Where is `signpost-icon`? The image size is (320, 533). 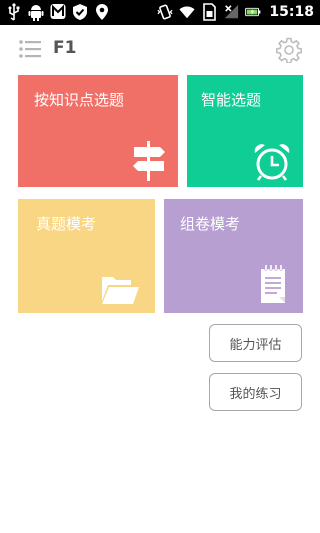 signpost-icon is located at coordinates (149, 163).